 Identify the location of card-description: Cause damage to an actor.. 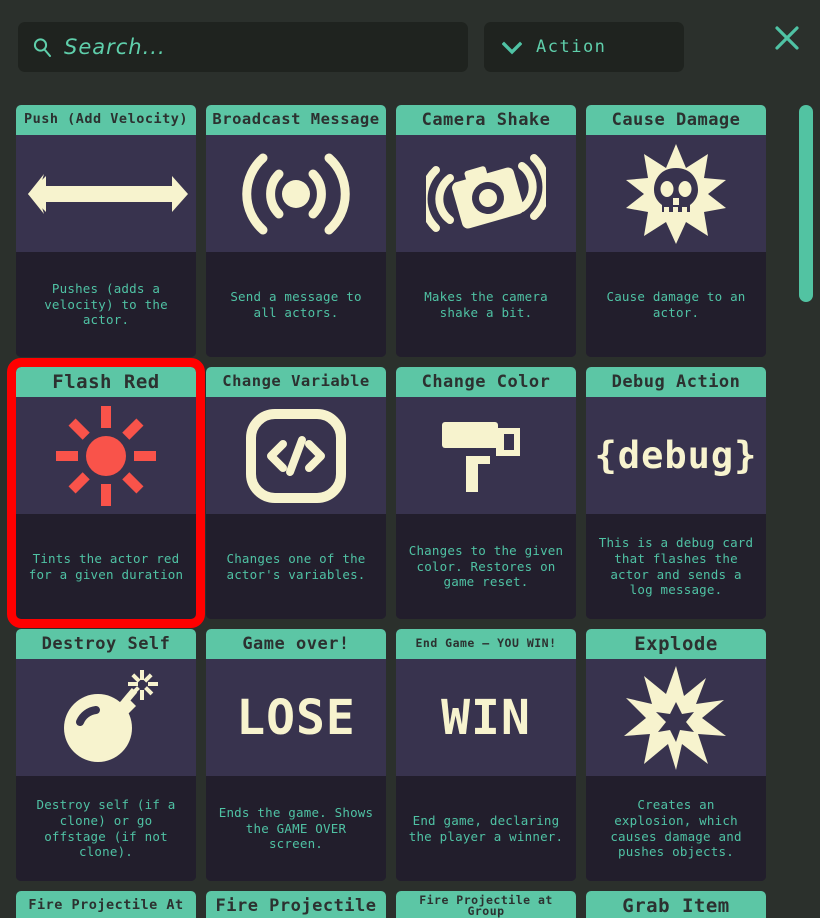
(676, 304).